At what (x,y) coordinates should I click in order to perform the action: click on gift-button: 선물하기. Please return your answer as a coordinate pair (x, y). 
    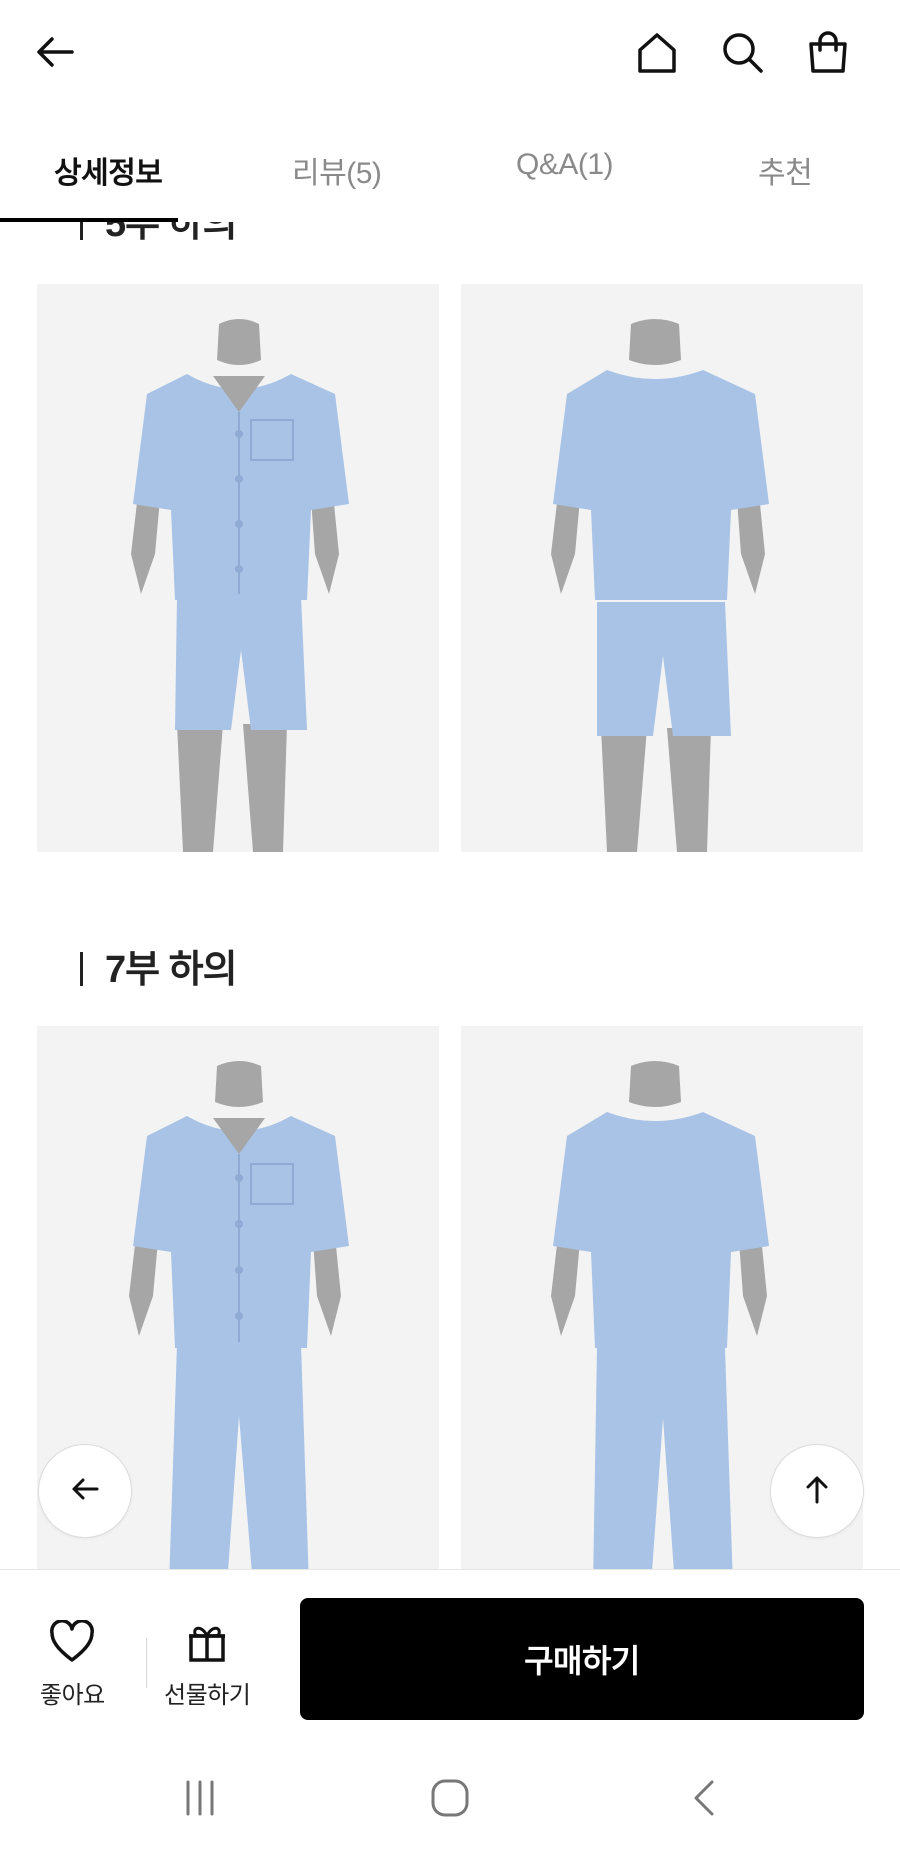
    Looking at the image, I should click on (207, 1665).